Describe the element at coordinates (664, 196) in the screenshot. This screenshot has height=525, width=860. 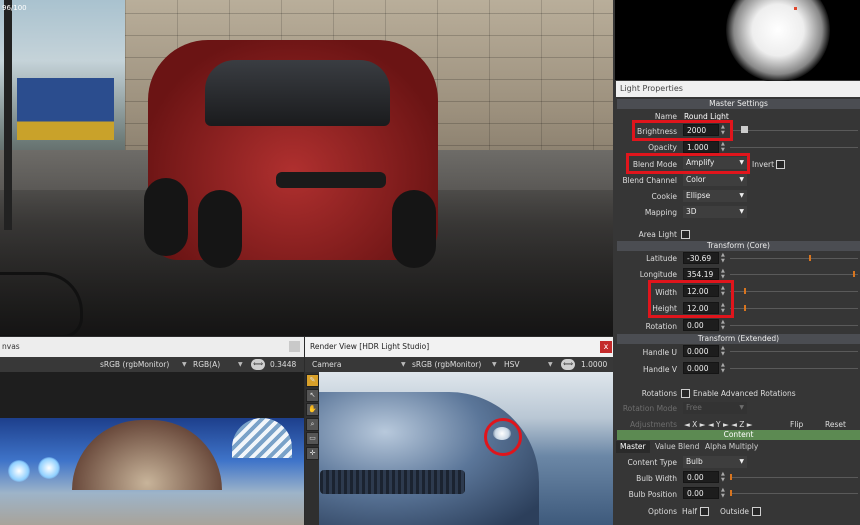
I see `cookie-label: Cookie` at that location.